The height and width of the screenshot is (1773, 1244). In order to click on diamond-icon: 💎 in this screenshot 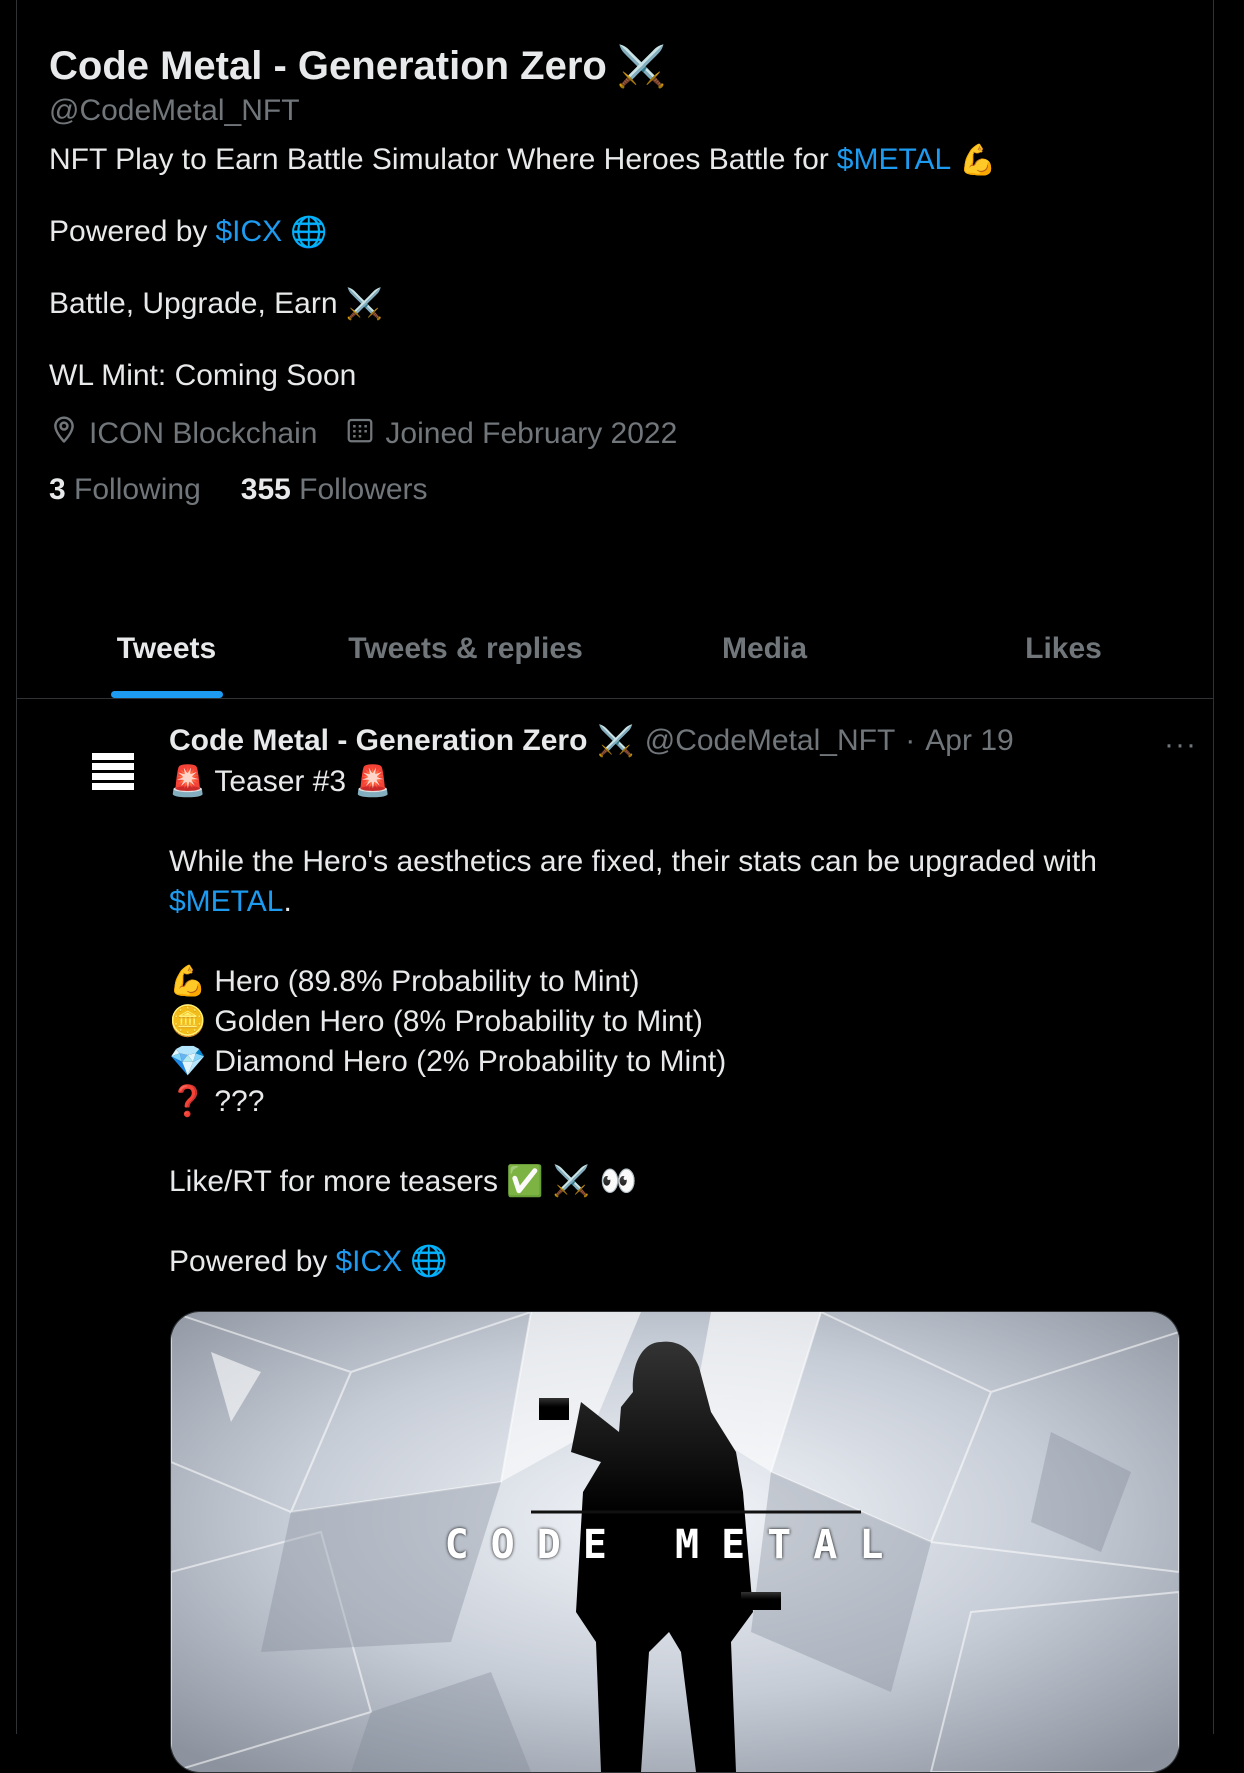, I will do `click(188, 1061)`.